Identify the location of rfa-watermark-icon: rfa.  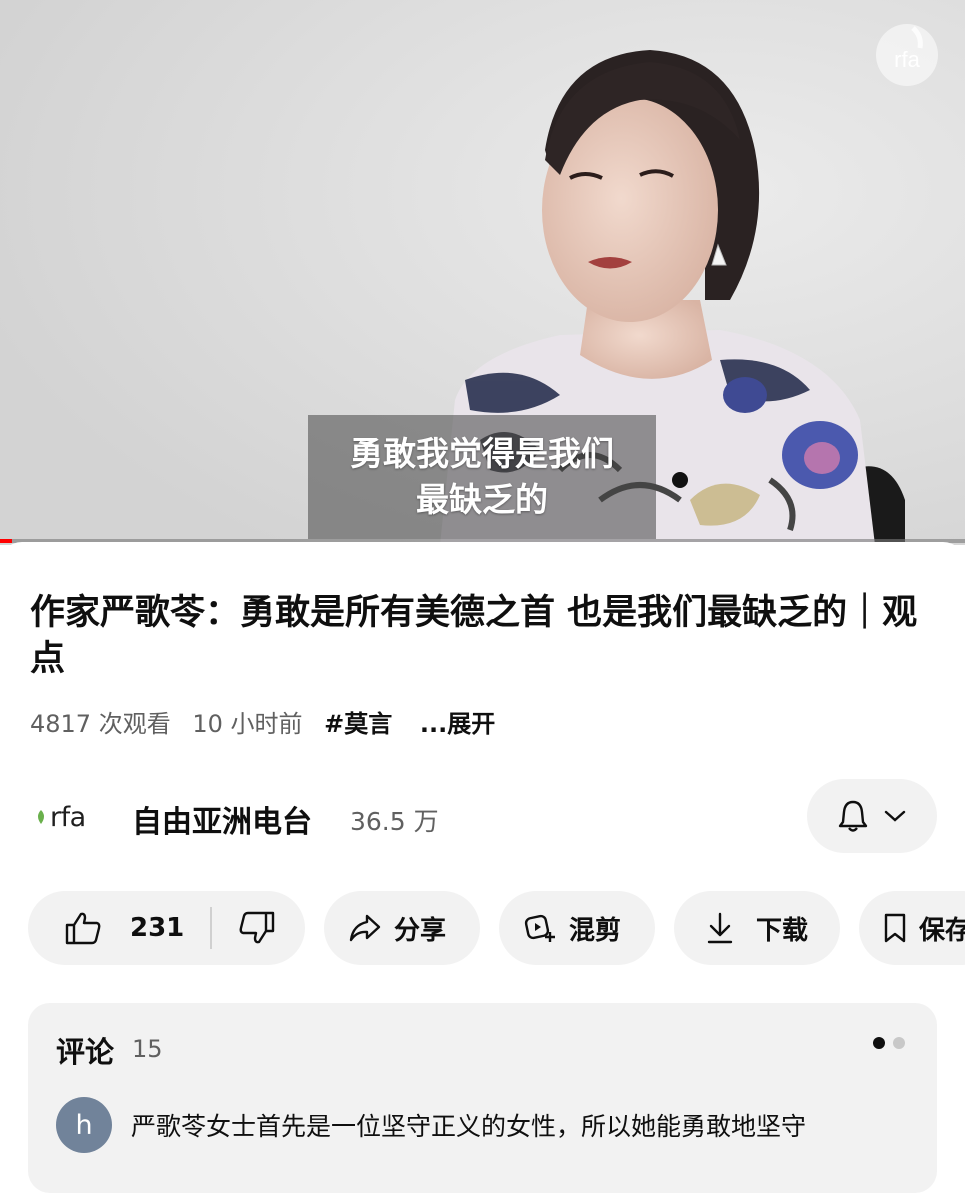
(907, 55).